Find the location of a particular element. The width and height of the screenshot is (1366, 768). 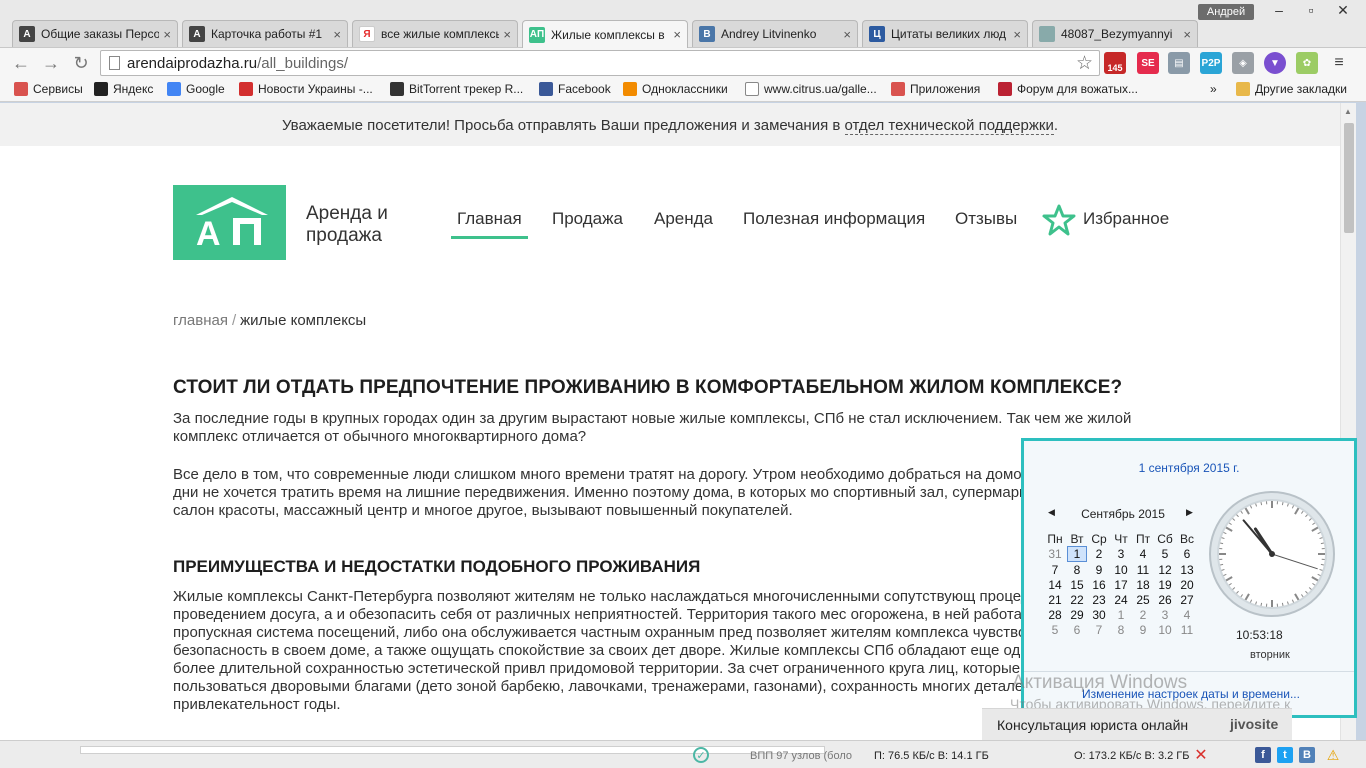

browser-tab: A Карточка работы #1 × is located at coordinates (265, 33).